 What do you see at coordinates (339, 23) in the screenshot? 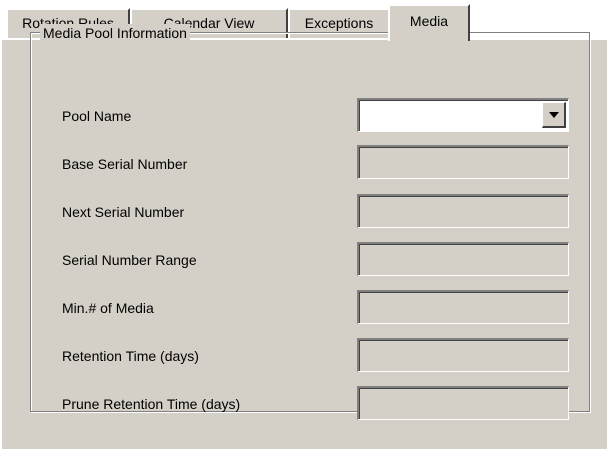
I see `tab-label: Exceptions` at bounding box center [339, 23].